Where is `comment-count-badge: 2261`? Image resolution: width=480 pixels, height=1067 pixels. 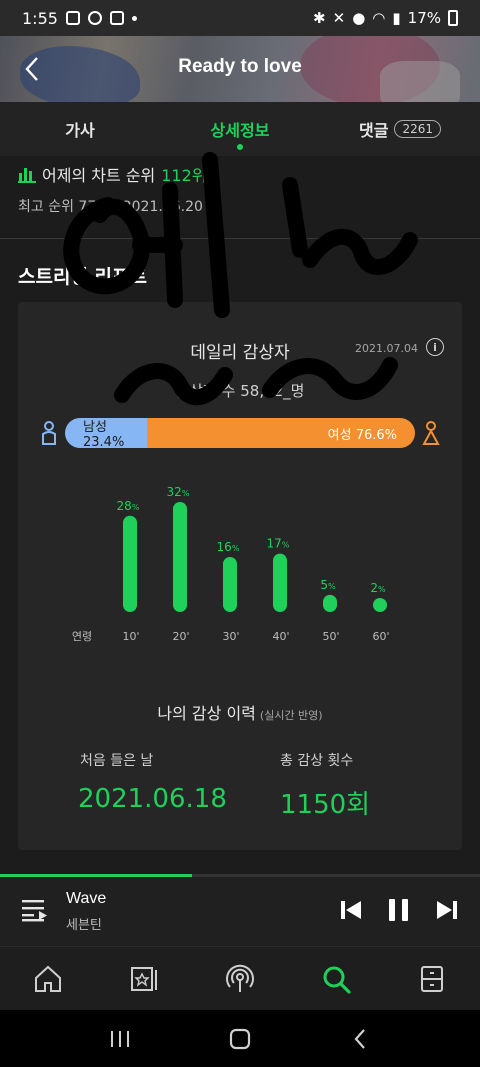 comment-count-badge: 2261 is located at coordinates (417, 129).